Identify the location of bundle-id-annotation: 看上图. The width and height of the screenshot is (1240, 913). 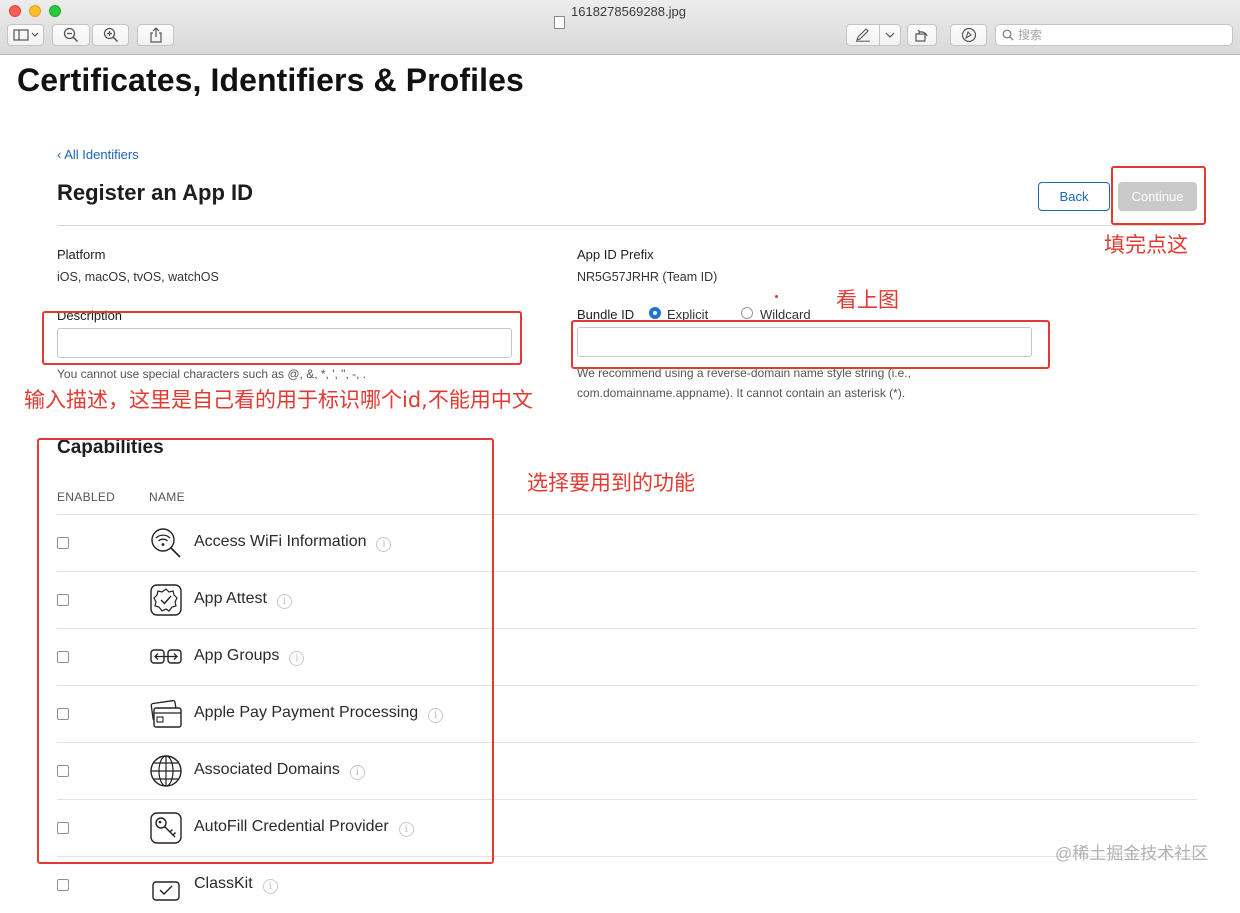
(867, 300).